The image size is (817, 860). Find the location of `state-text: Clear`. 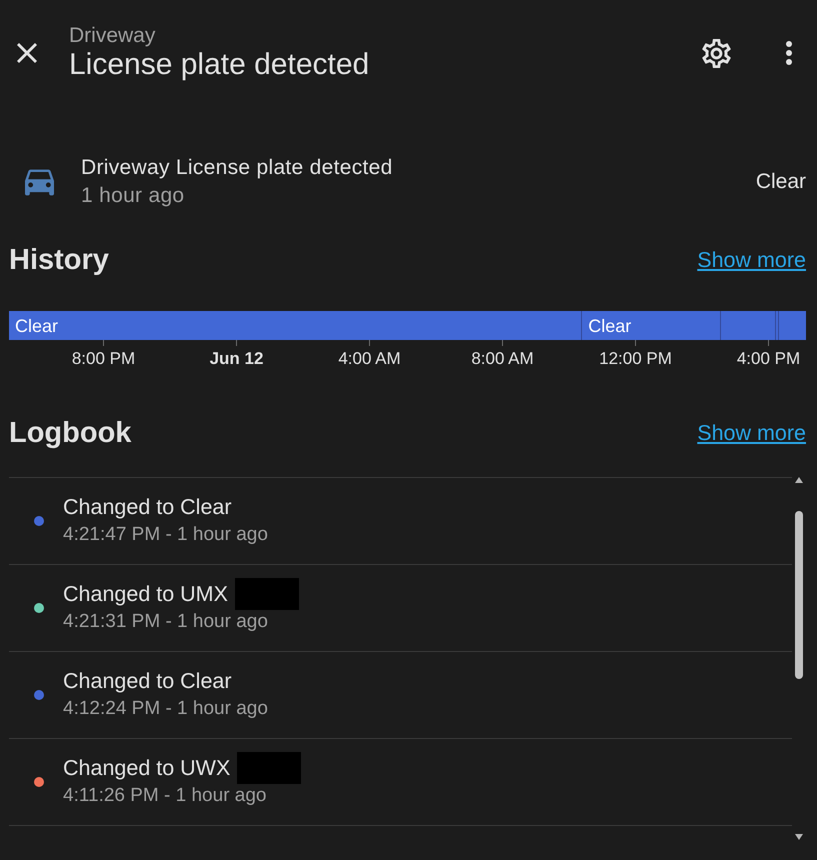

state-text: Clear is located at coordinates (781, 182).